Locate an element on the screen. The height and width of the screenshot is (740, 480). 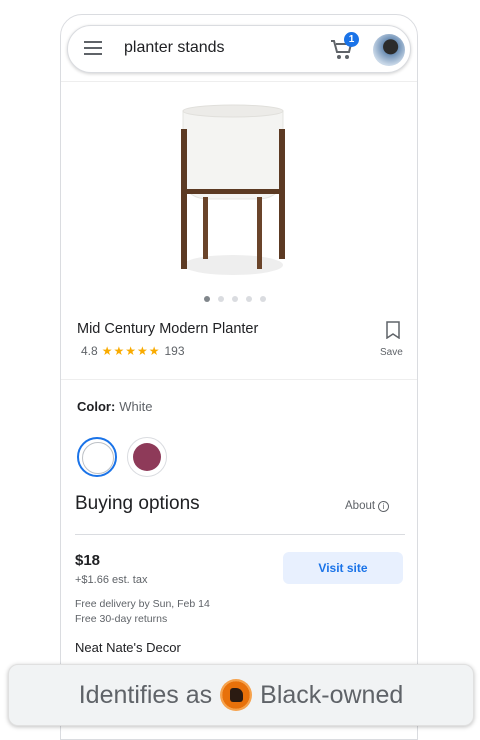
black-owned-icon is located at coordinates (236, 695).